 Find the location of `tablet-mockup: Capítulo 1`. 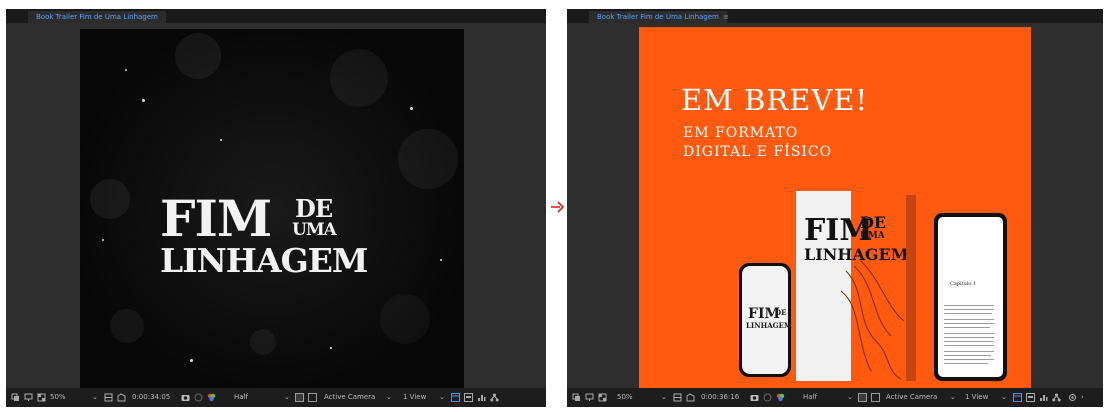

tablet-mockup: Capítulo 1 is located at coordinates (970, 297).